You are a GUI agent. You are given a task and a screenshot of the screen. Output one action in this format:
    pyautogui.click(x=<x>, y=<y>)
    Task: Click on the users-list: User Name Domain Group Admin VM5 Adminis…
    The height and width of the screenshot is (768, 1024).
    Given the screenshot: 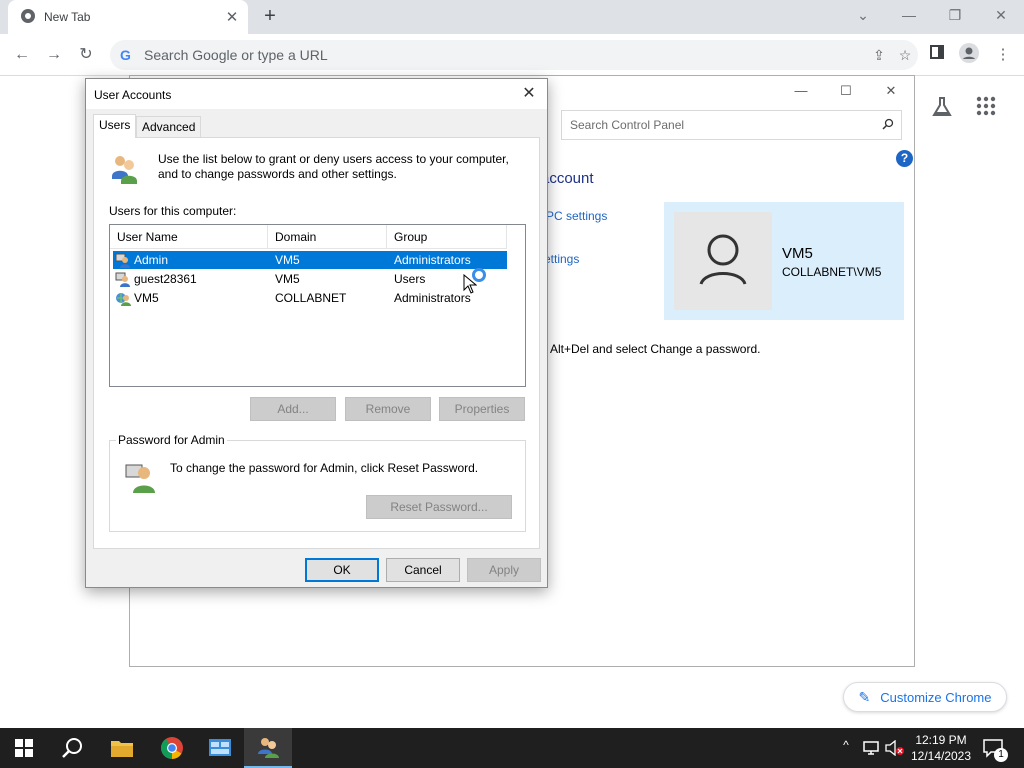 What is the action you would take?
    pyautogui.click(x=317, y=305)
    